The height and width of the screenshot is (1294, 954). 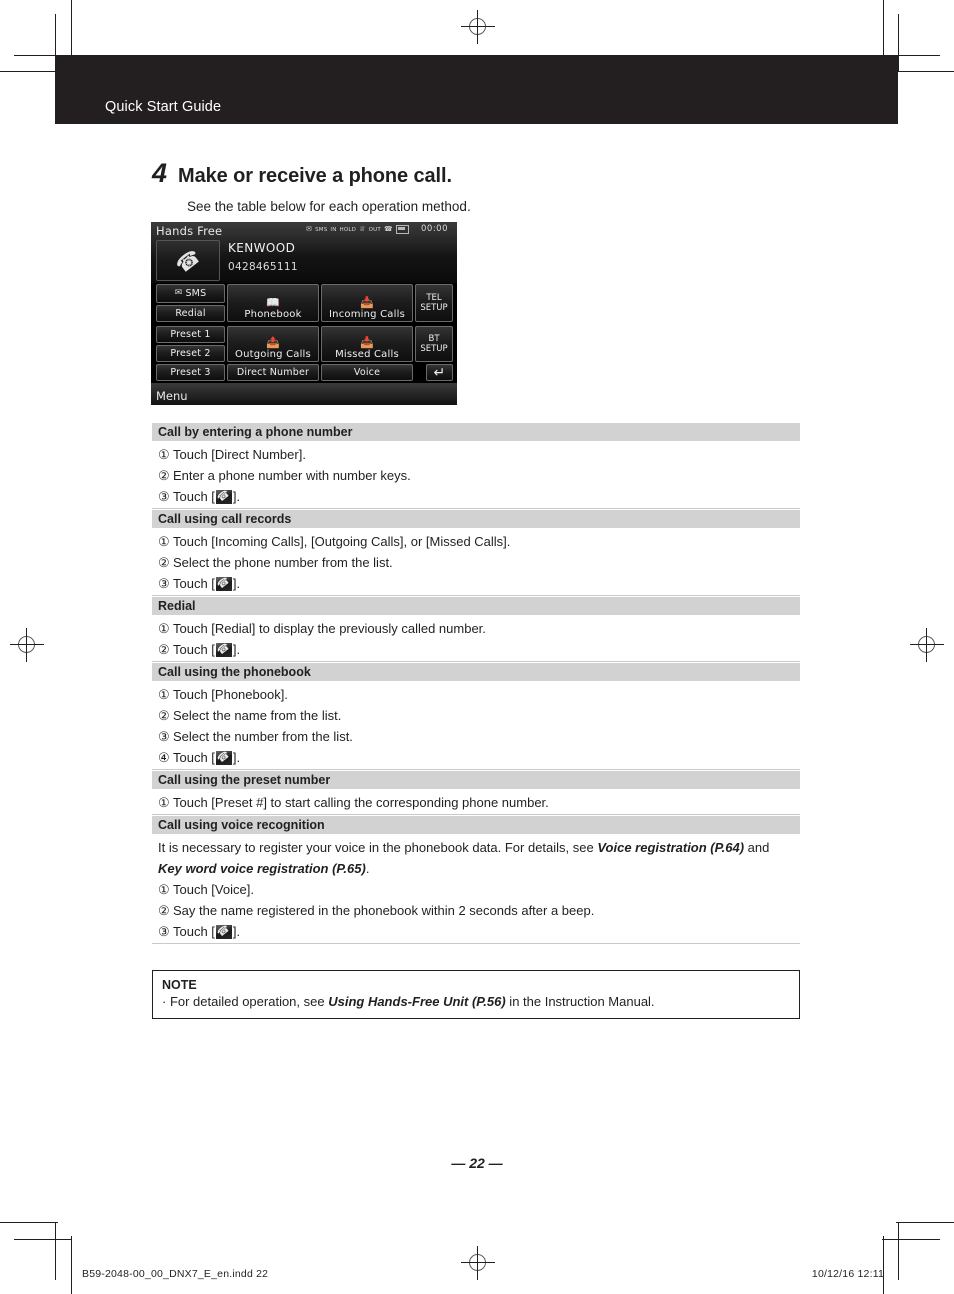 What do you see at coordinates (164, 757) in the screenshot?
I see `step-bullet: ④` at bounding box center [164, 757].